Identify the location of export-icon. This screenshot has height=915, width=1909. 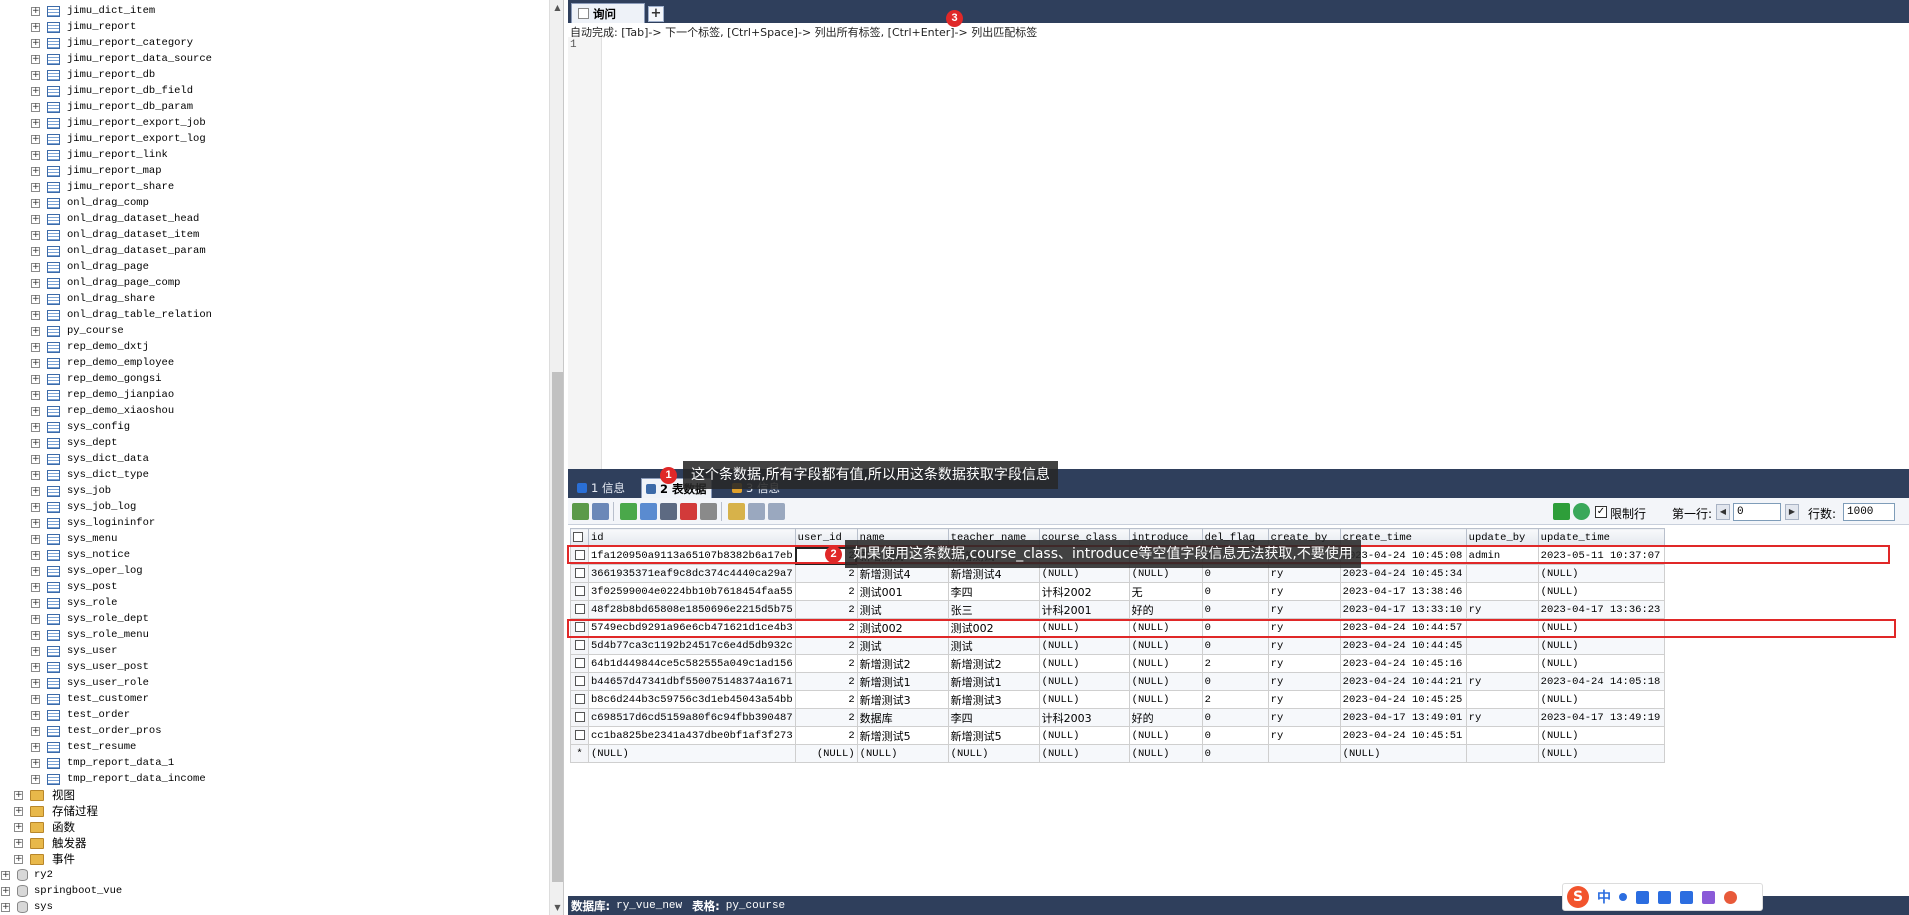
(580, 511).